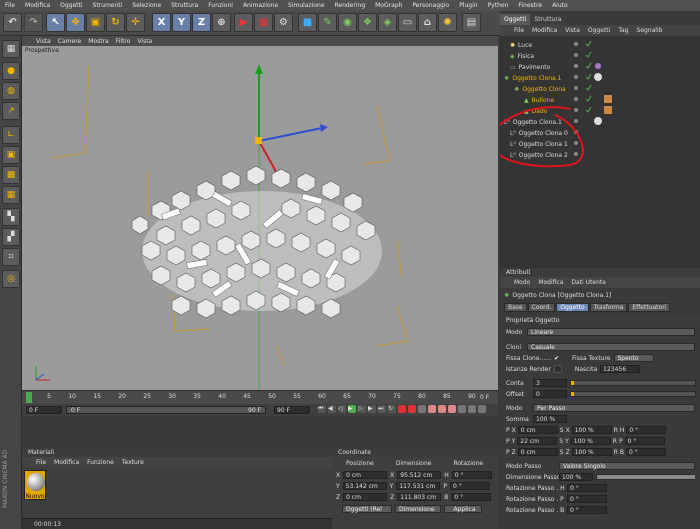 The image size is (700, 529). I want to click on coordinate-system-icon: ⊕, so click(221, 22).